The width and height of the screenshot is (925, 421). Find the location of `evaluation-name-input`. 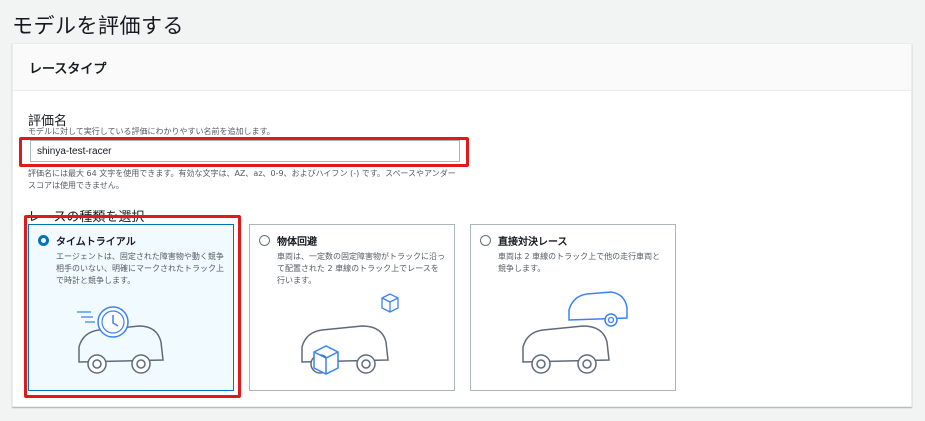

evaluation-name-input is located at coordinates (245, 151).